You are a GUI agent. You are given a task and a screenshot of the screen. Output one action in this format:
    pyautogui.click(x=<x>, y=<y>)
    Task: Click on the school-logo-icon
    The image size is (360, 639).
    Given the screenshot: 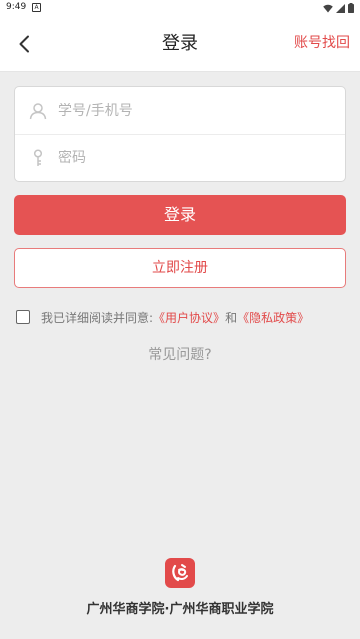 What is the action you would take?
    pyautogui.click(x=180, y=573)
    